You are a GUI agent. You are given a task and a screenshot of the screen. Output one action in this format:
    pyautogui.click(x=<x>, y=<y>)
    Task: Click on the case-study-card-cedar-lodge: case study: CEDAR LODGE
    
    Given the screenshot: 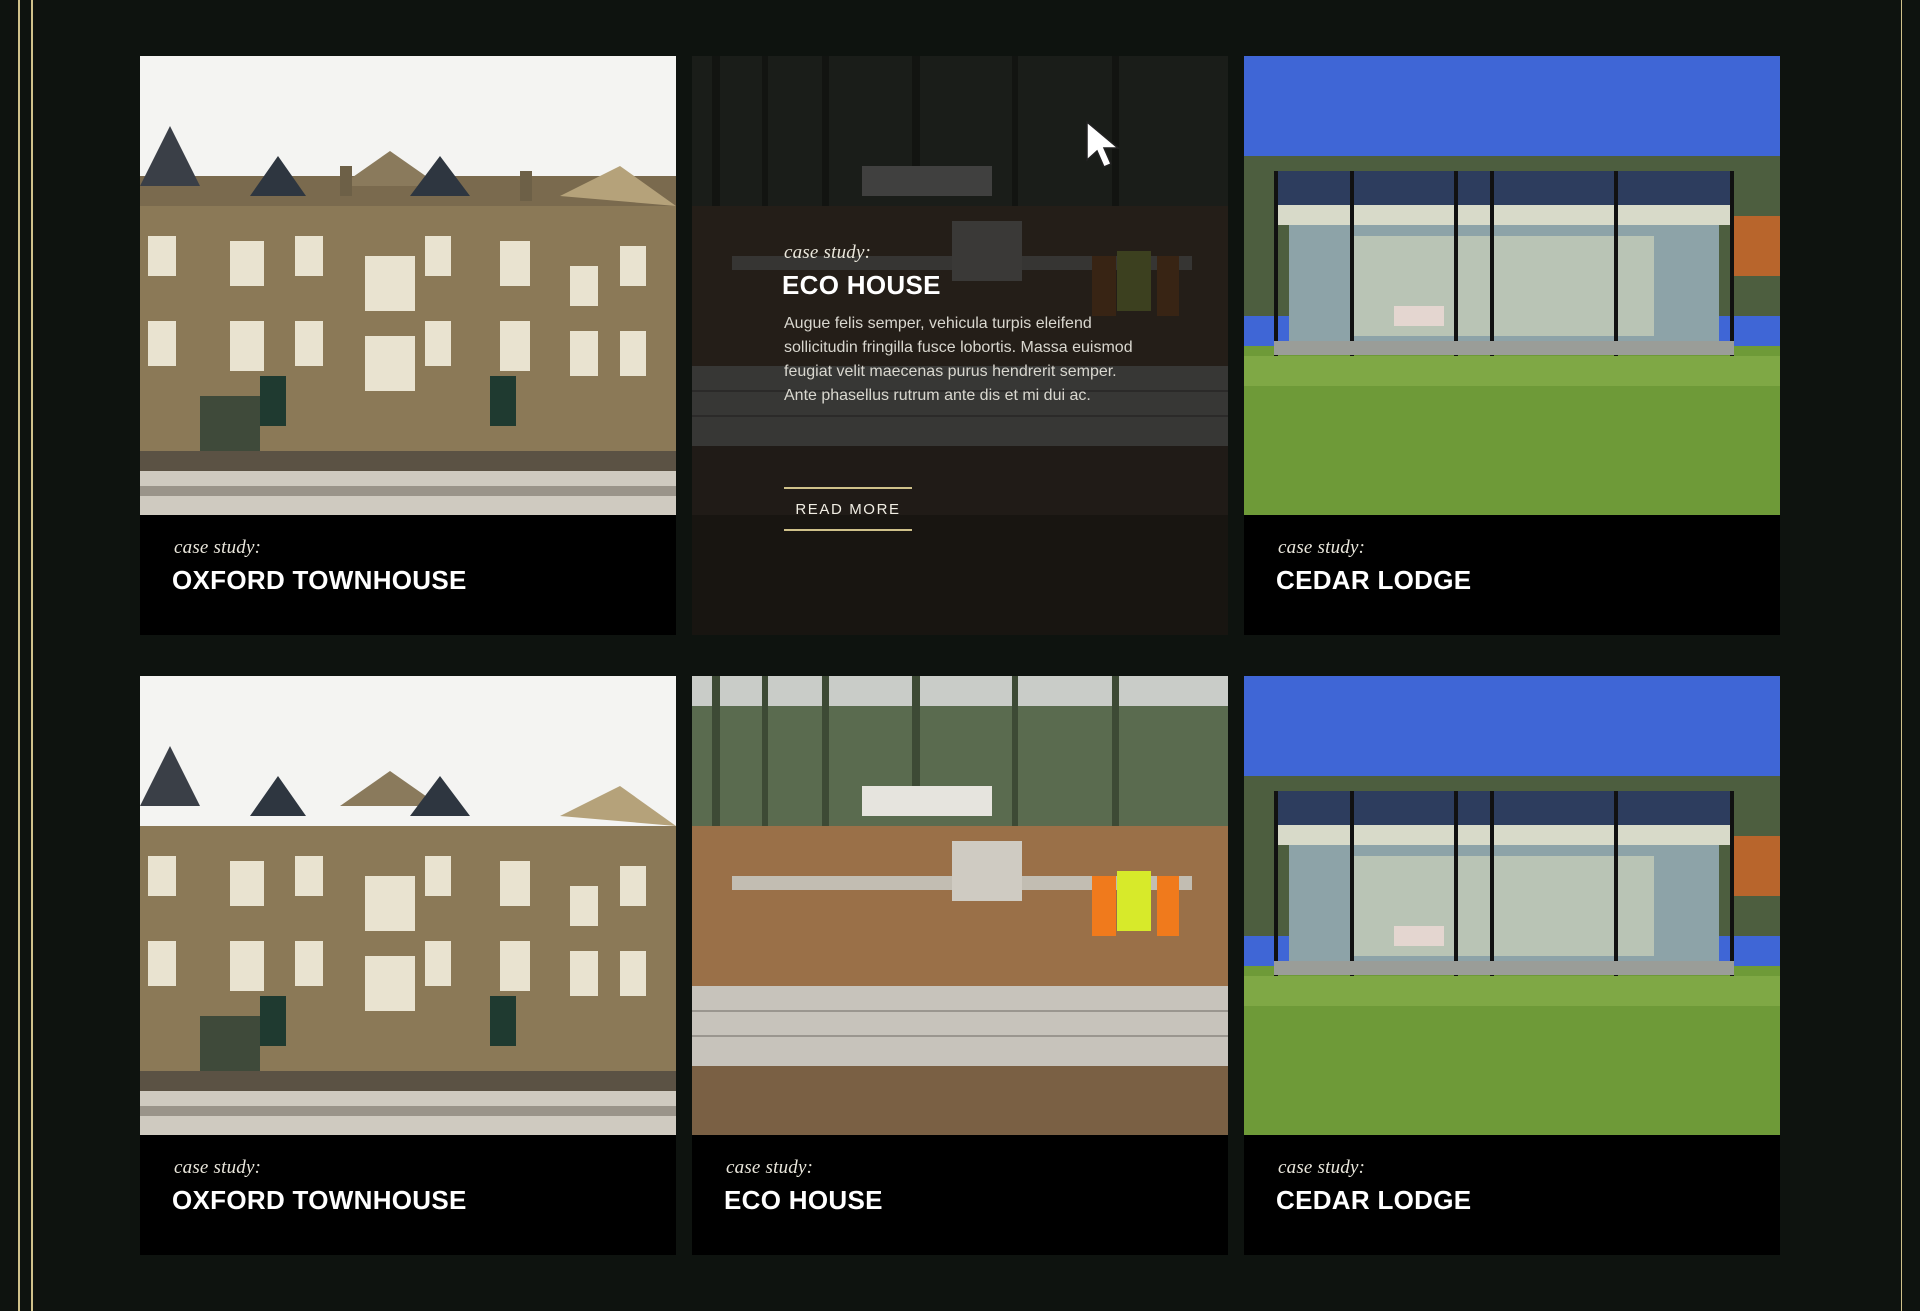 What is the action you would take?
    pyautogui.click(x=1512, y=345)
    